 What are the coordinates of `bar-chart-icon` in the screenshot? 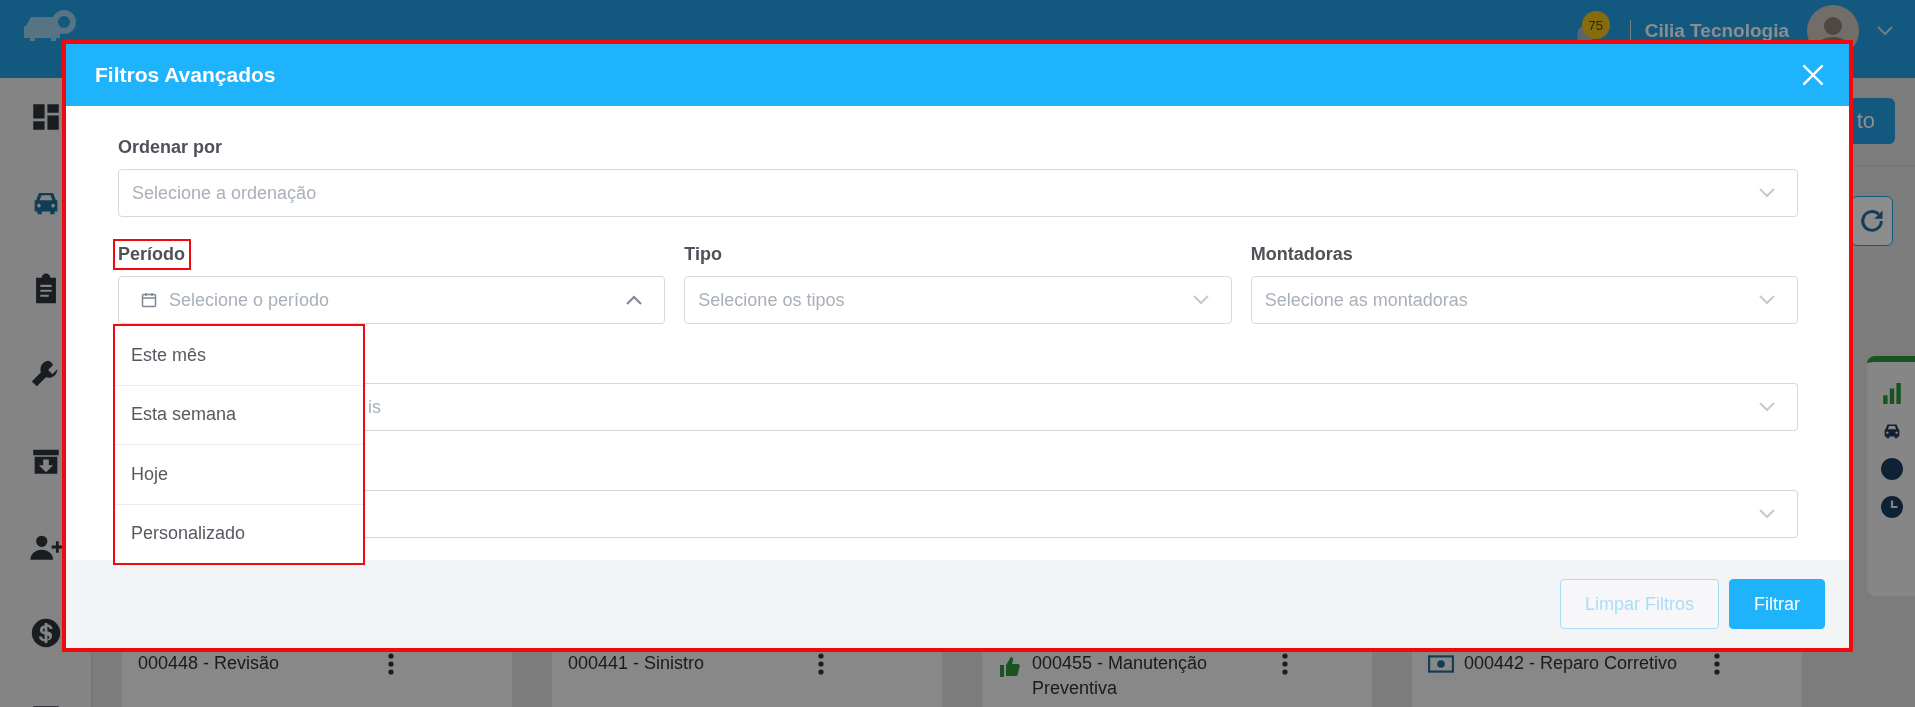 It's located at (1892, 393).